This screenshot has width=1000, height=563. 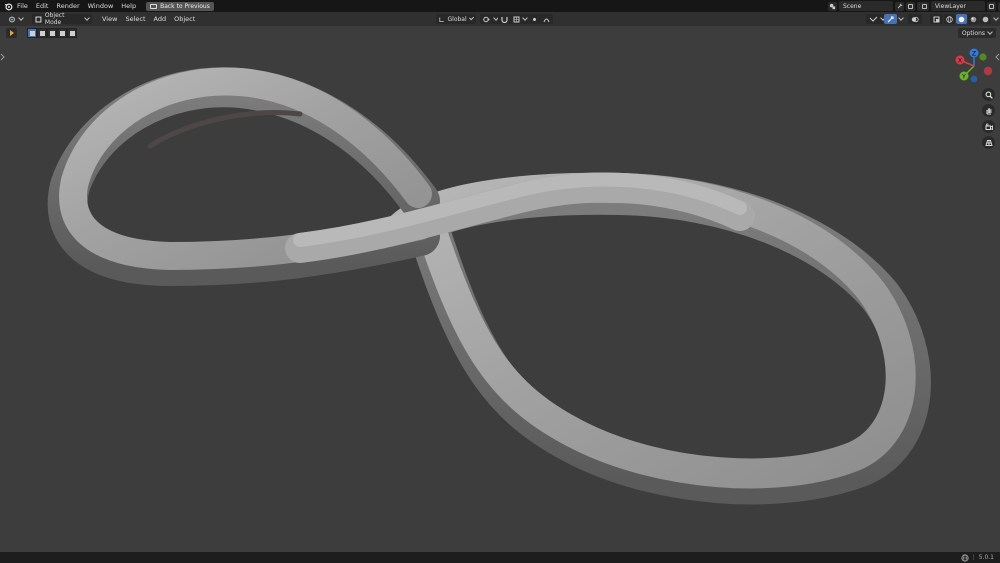 What do you see at coordinates (924, 6) in the screenshot?
I see `view-layer-browse-button` at bounding box center [924, 6].